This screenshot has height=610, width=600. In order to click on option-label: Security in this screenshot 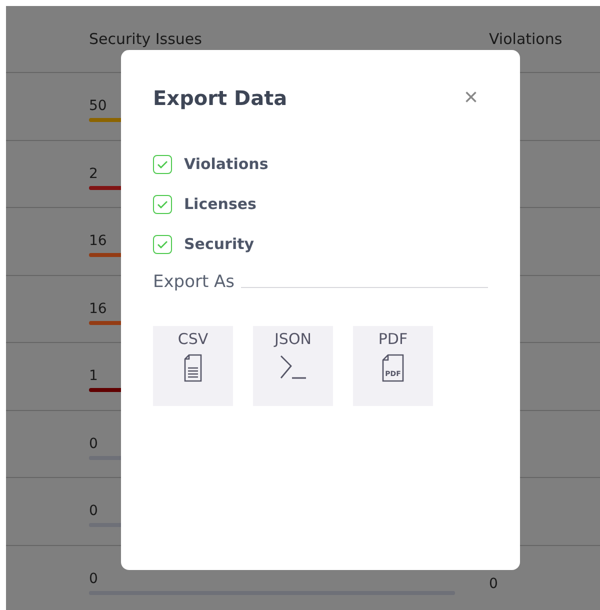, I will do `click(219, 244)`.